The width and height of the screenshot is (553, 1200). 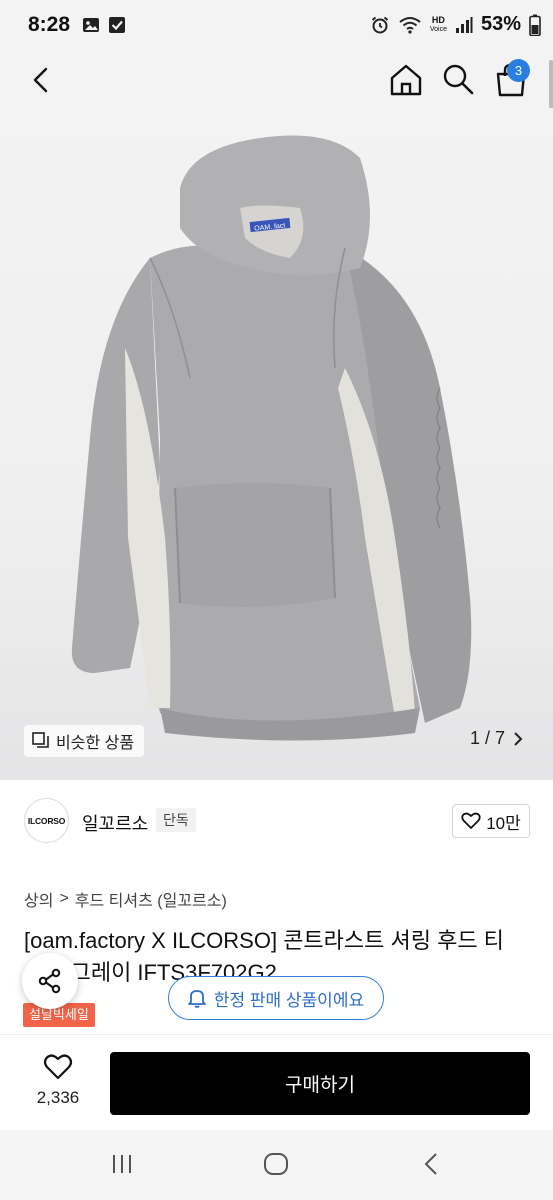 I want to click on signal-icon, so click(x=464, y=24).